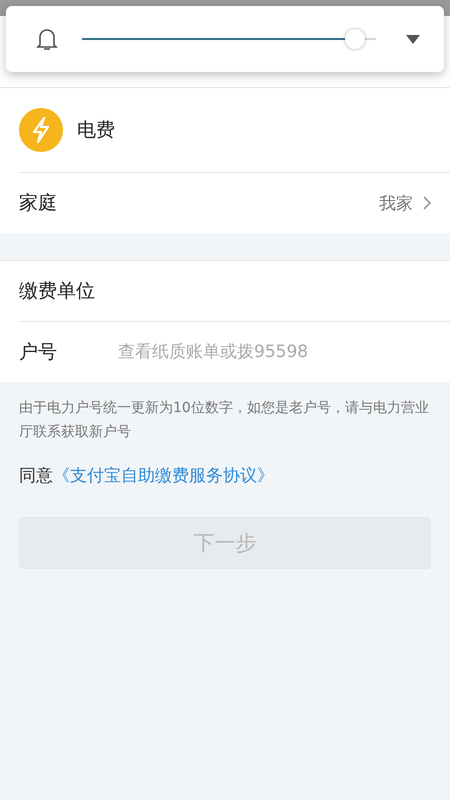 This screenshot has height=800, width=450. Describe the element at coordinates (163, 476) in the screenshot. I see `agreement-link: 《支付宝自助缴费服务协议》` at that location.